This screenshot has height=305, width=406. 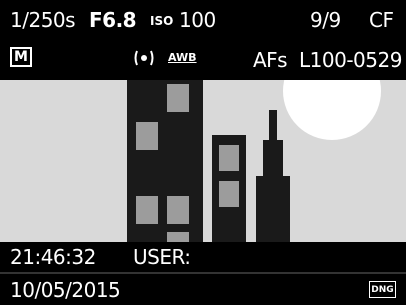 I want to click on middle-building, so click(x=229, y=188).